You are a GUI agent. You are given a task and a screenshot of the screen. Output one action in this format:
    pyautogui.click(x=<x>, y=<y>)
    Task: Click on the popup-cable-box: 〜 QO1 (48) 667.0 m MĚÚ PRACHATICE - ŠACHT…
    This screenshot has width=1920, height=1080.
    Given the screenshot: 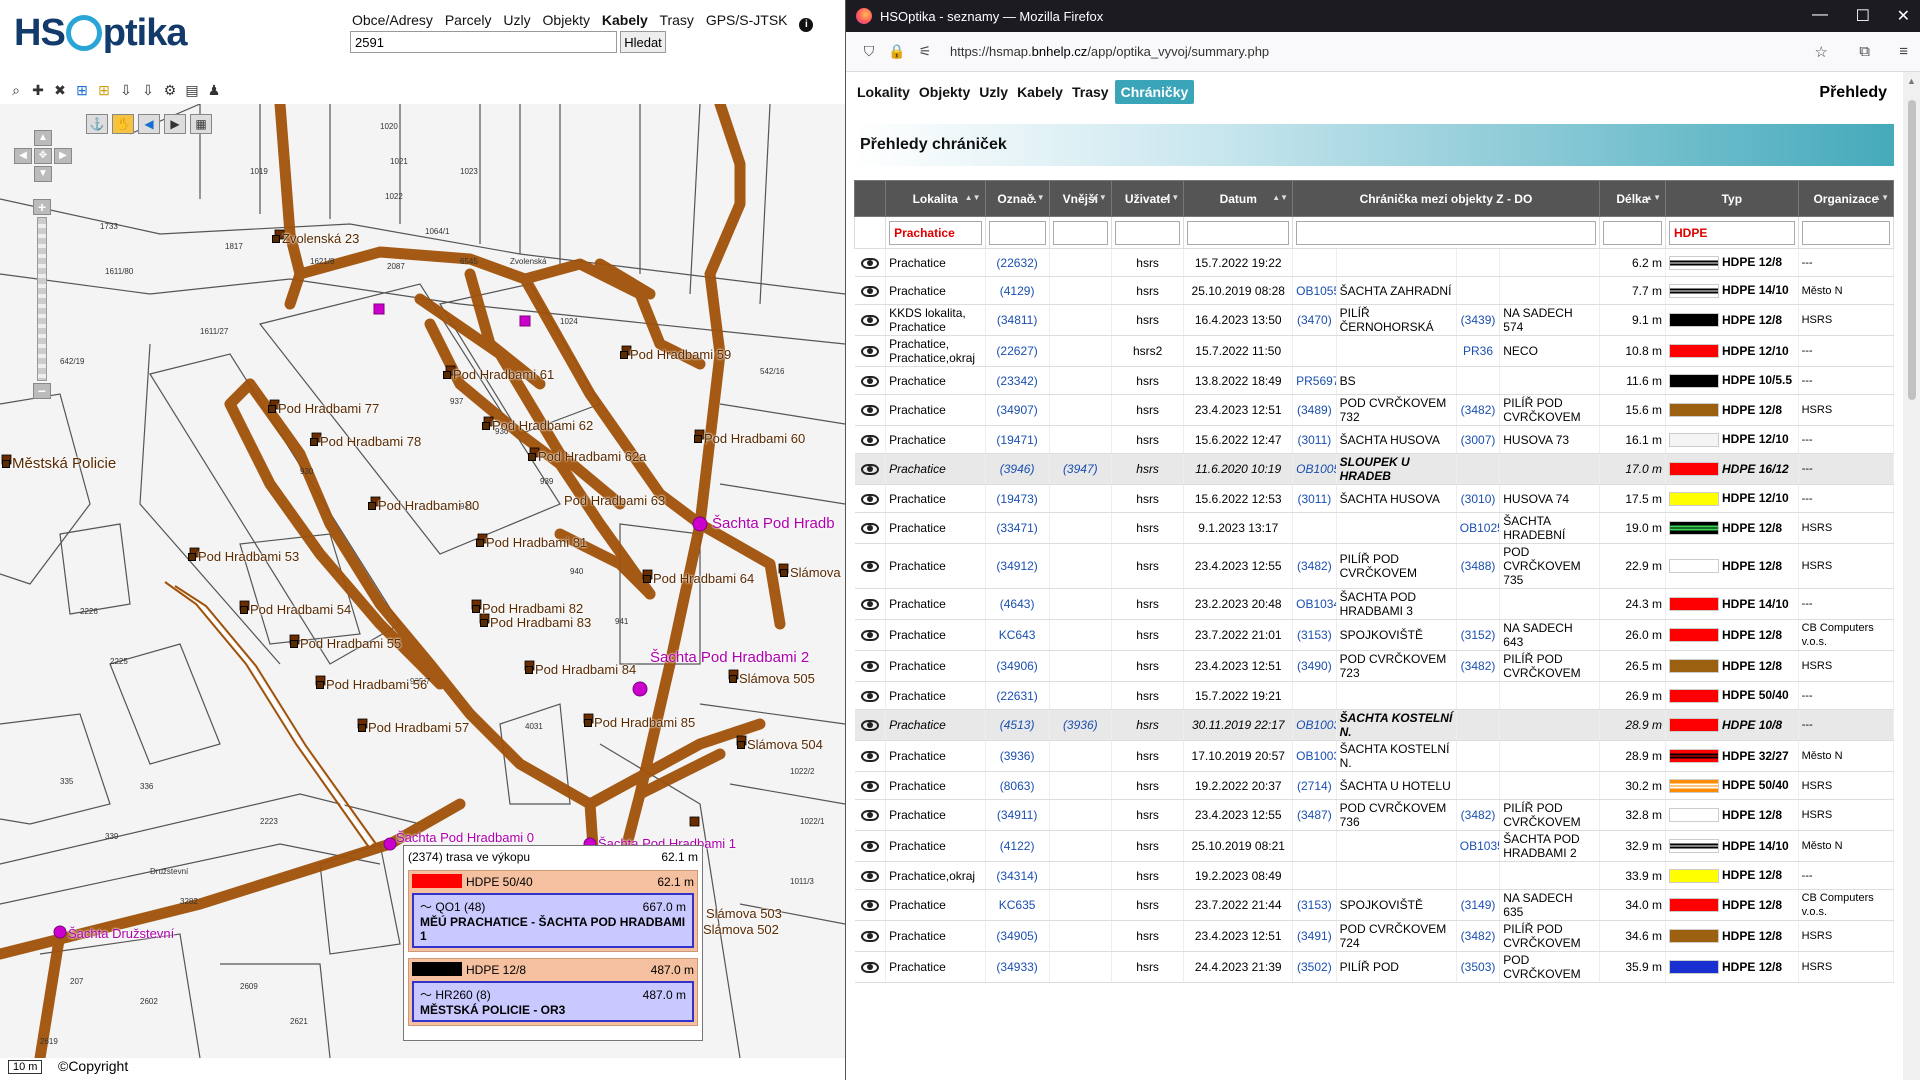 What is the action you would take?
    pyautogui.click(x=553, y=920)
    